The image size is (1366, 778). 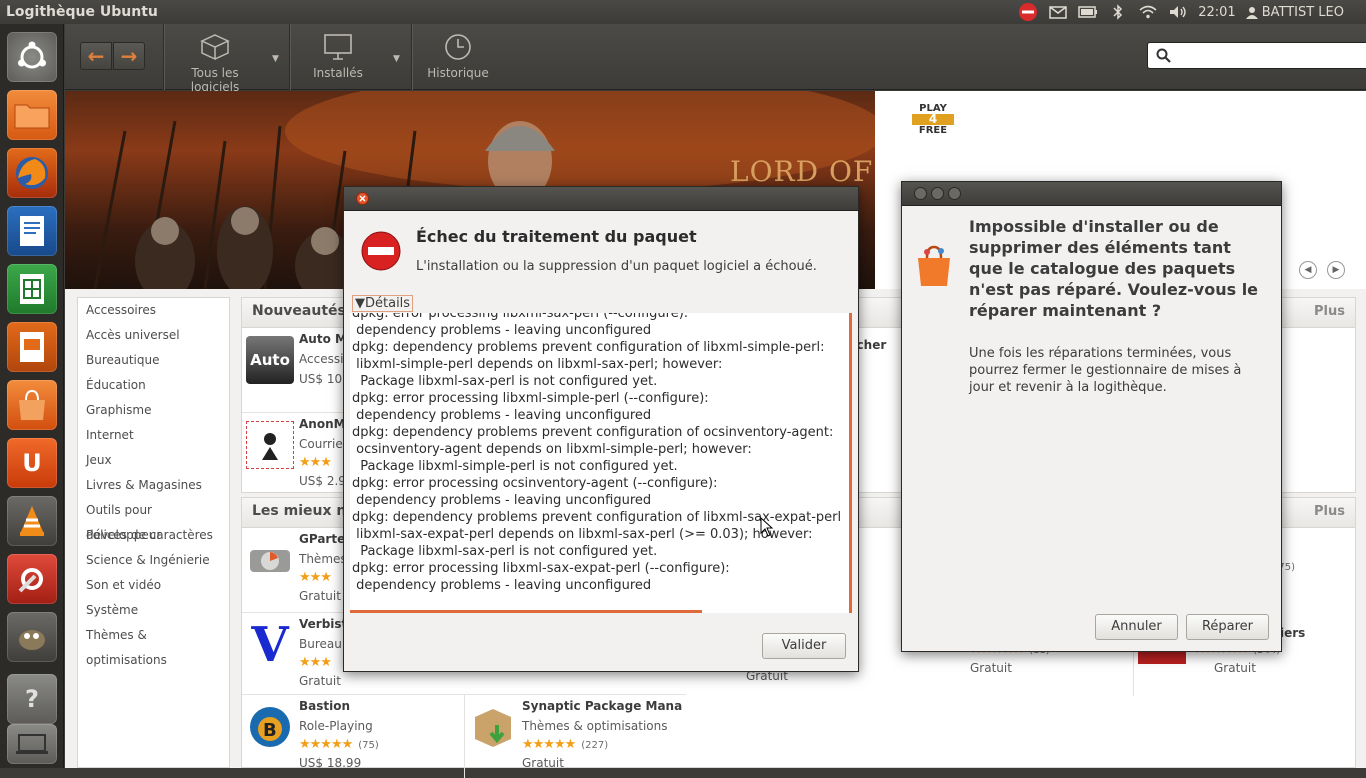 What do you see at coordinates (153, 335) in the screenshot?
I see `category-item: Accès universel` at bounding box center [153, 335].